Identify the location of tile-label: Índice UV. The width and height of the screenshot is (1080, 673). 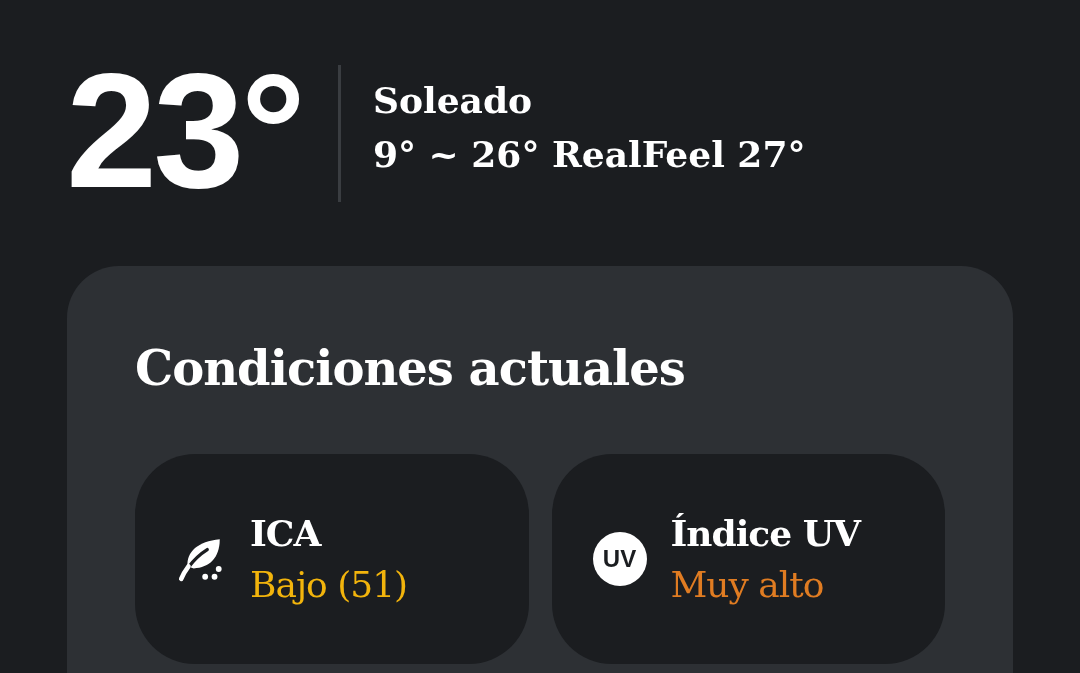
(765, 533).